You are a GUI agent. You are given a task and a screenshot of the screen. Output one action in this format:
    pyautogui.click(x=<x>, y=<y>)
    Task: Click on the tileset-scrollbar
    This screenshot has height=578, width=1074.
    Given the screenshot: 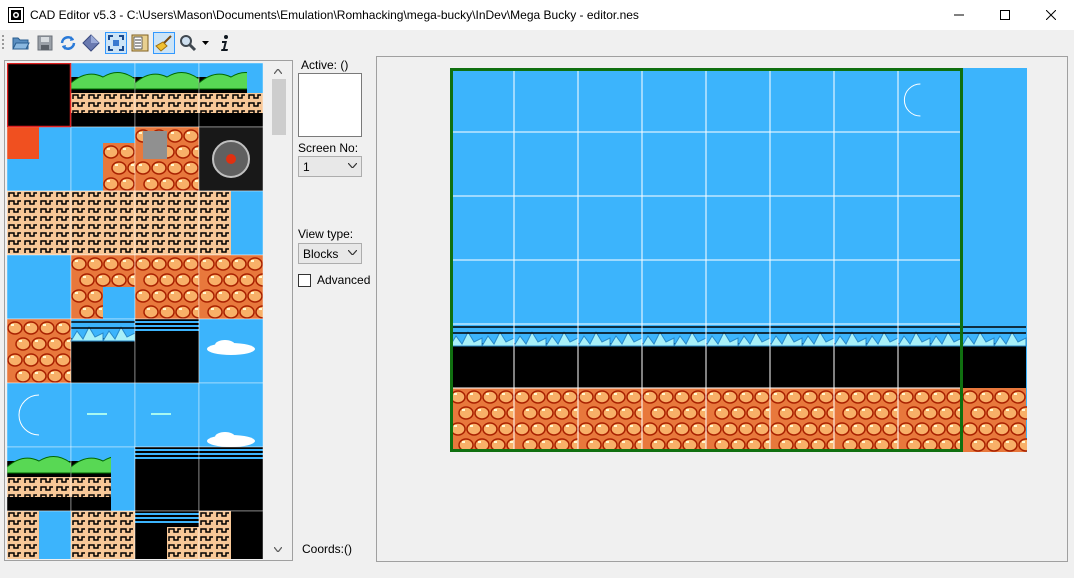 What is the action you would take?
    pyautogui.click(x=278, y=310)
    